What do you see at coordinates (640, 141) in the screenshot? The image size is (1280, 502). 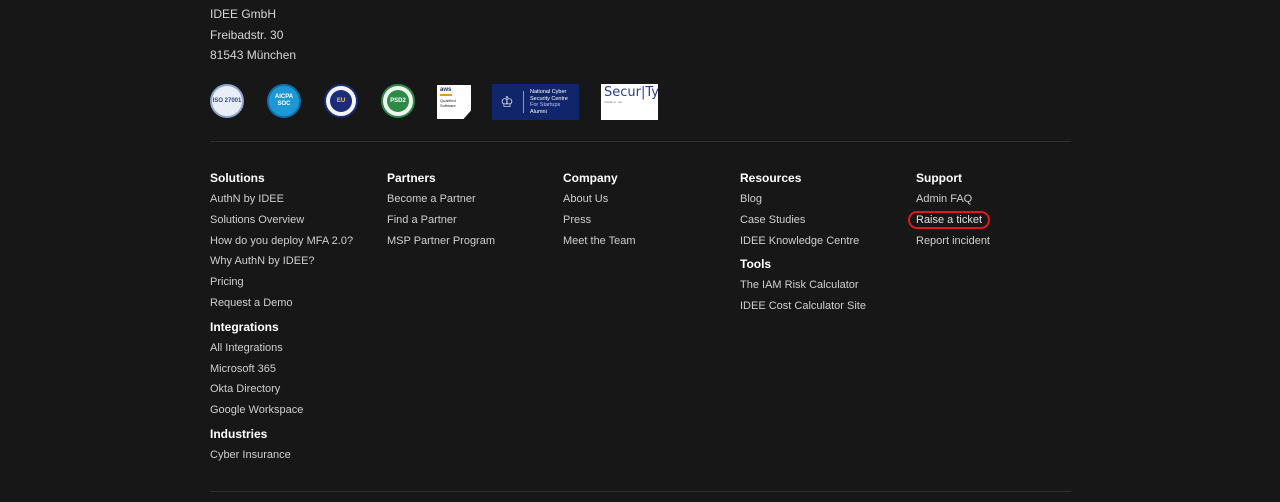 I see `footer-divider-top` at bounding box center [640, 141].